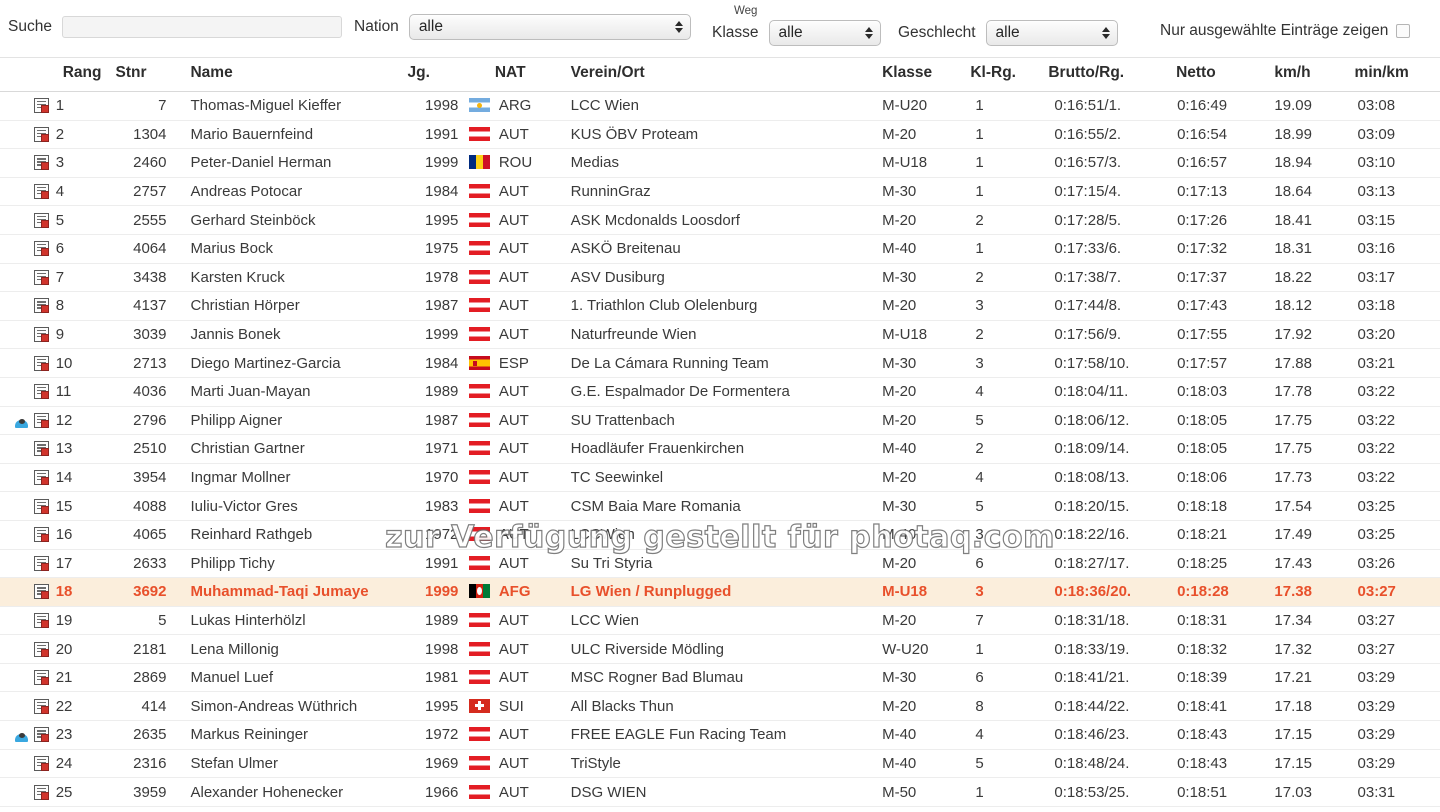  I want to click on cell-rang: 6, so click(82, 249).